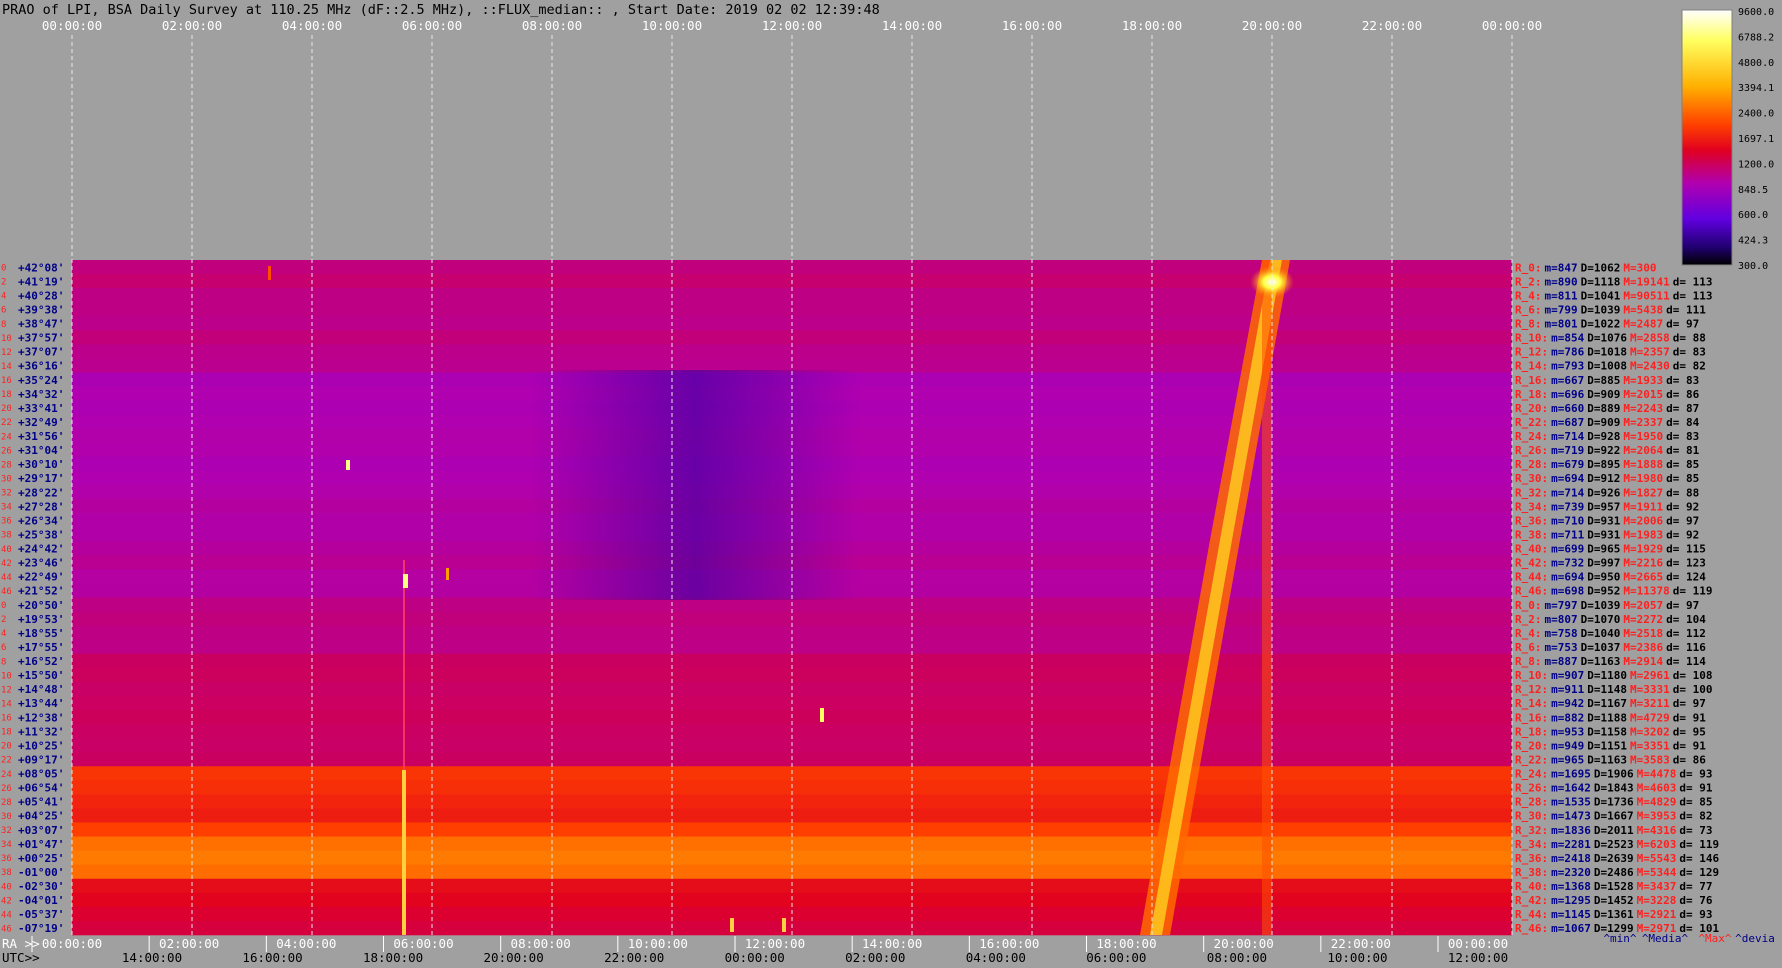  Describe the element at coordinates (72, 25) in the screenshot. I see `top-tick-label: 00:00:00` at that location.